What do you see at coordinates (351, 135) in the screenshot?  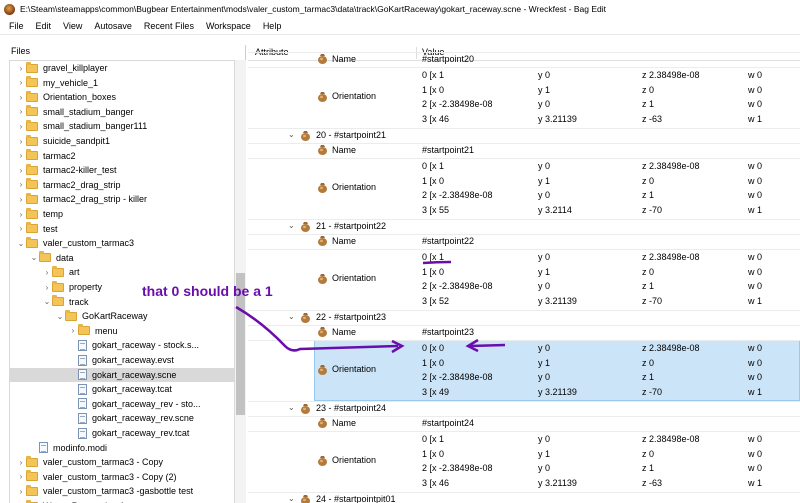 I see `group-label: 20 - #startpoint21` at bounding box center [351, 135].